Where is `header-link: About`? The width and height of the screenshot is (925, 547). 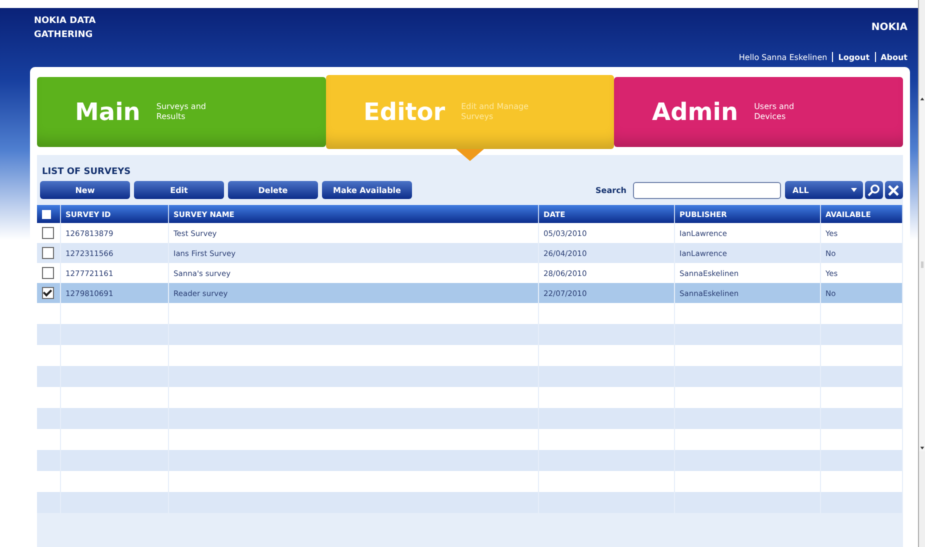
header-link: About is located at coordinates (894, 57).